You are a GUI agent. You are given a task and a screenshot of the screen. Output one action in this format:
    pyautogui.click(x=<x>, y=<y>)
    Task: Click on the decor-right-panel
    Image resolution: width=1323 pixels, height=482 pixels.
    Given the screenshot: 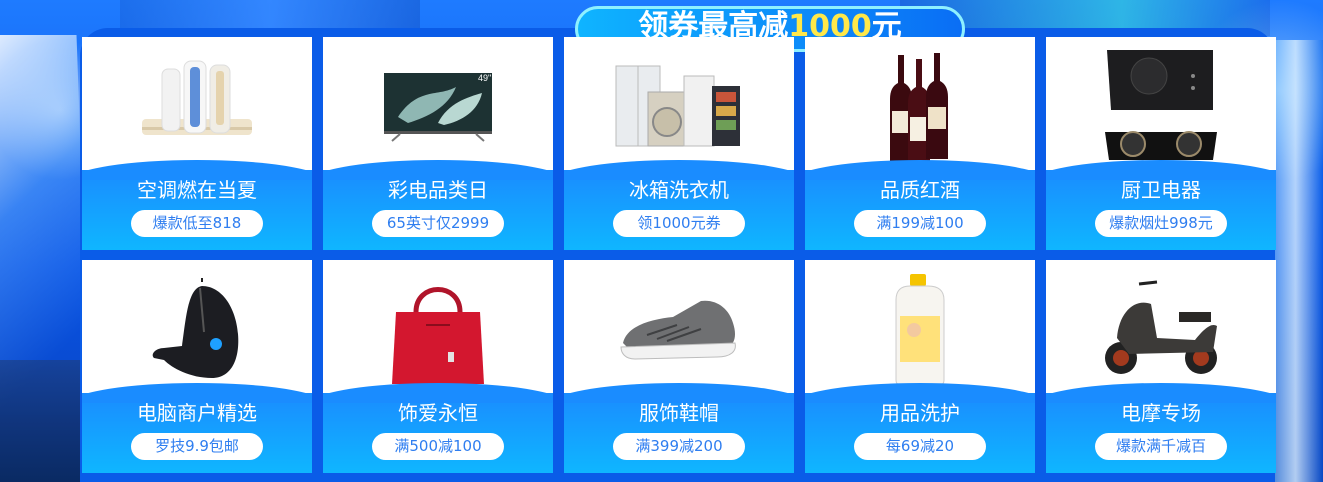 What is the action you would take?
    pyautogui.click(x=1295, y=261)
    